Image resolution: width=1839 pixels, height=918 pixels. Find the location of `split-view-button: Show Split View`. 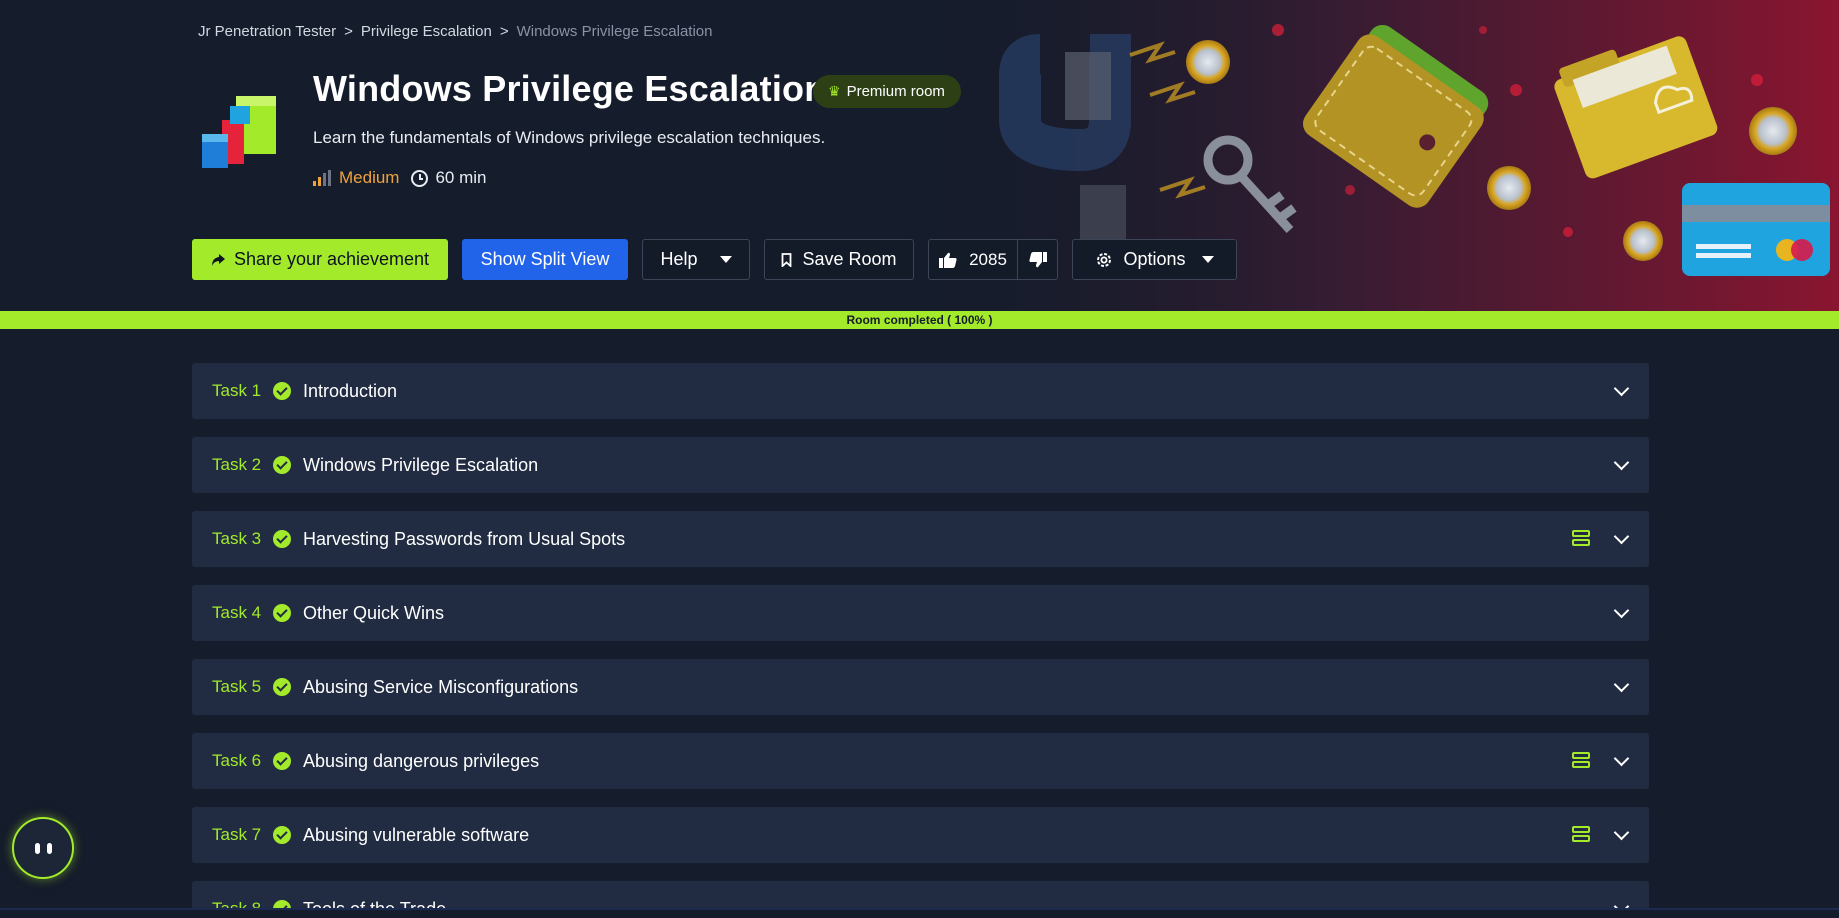

split-view-button: Show Split View is located at coordinates (545, 259).